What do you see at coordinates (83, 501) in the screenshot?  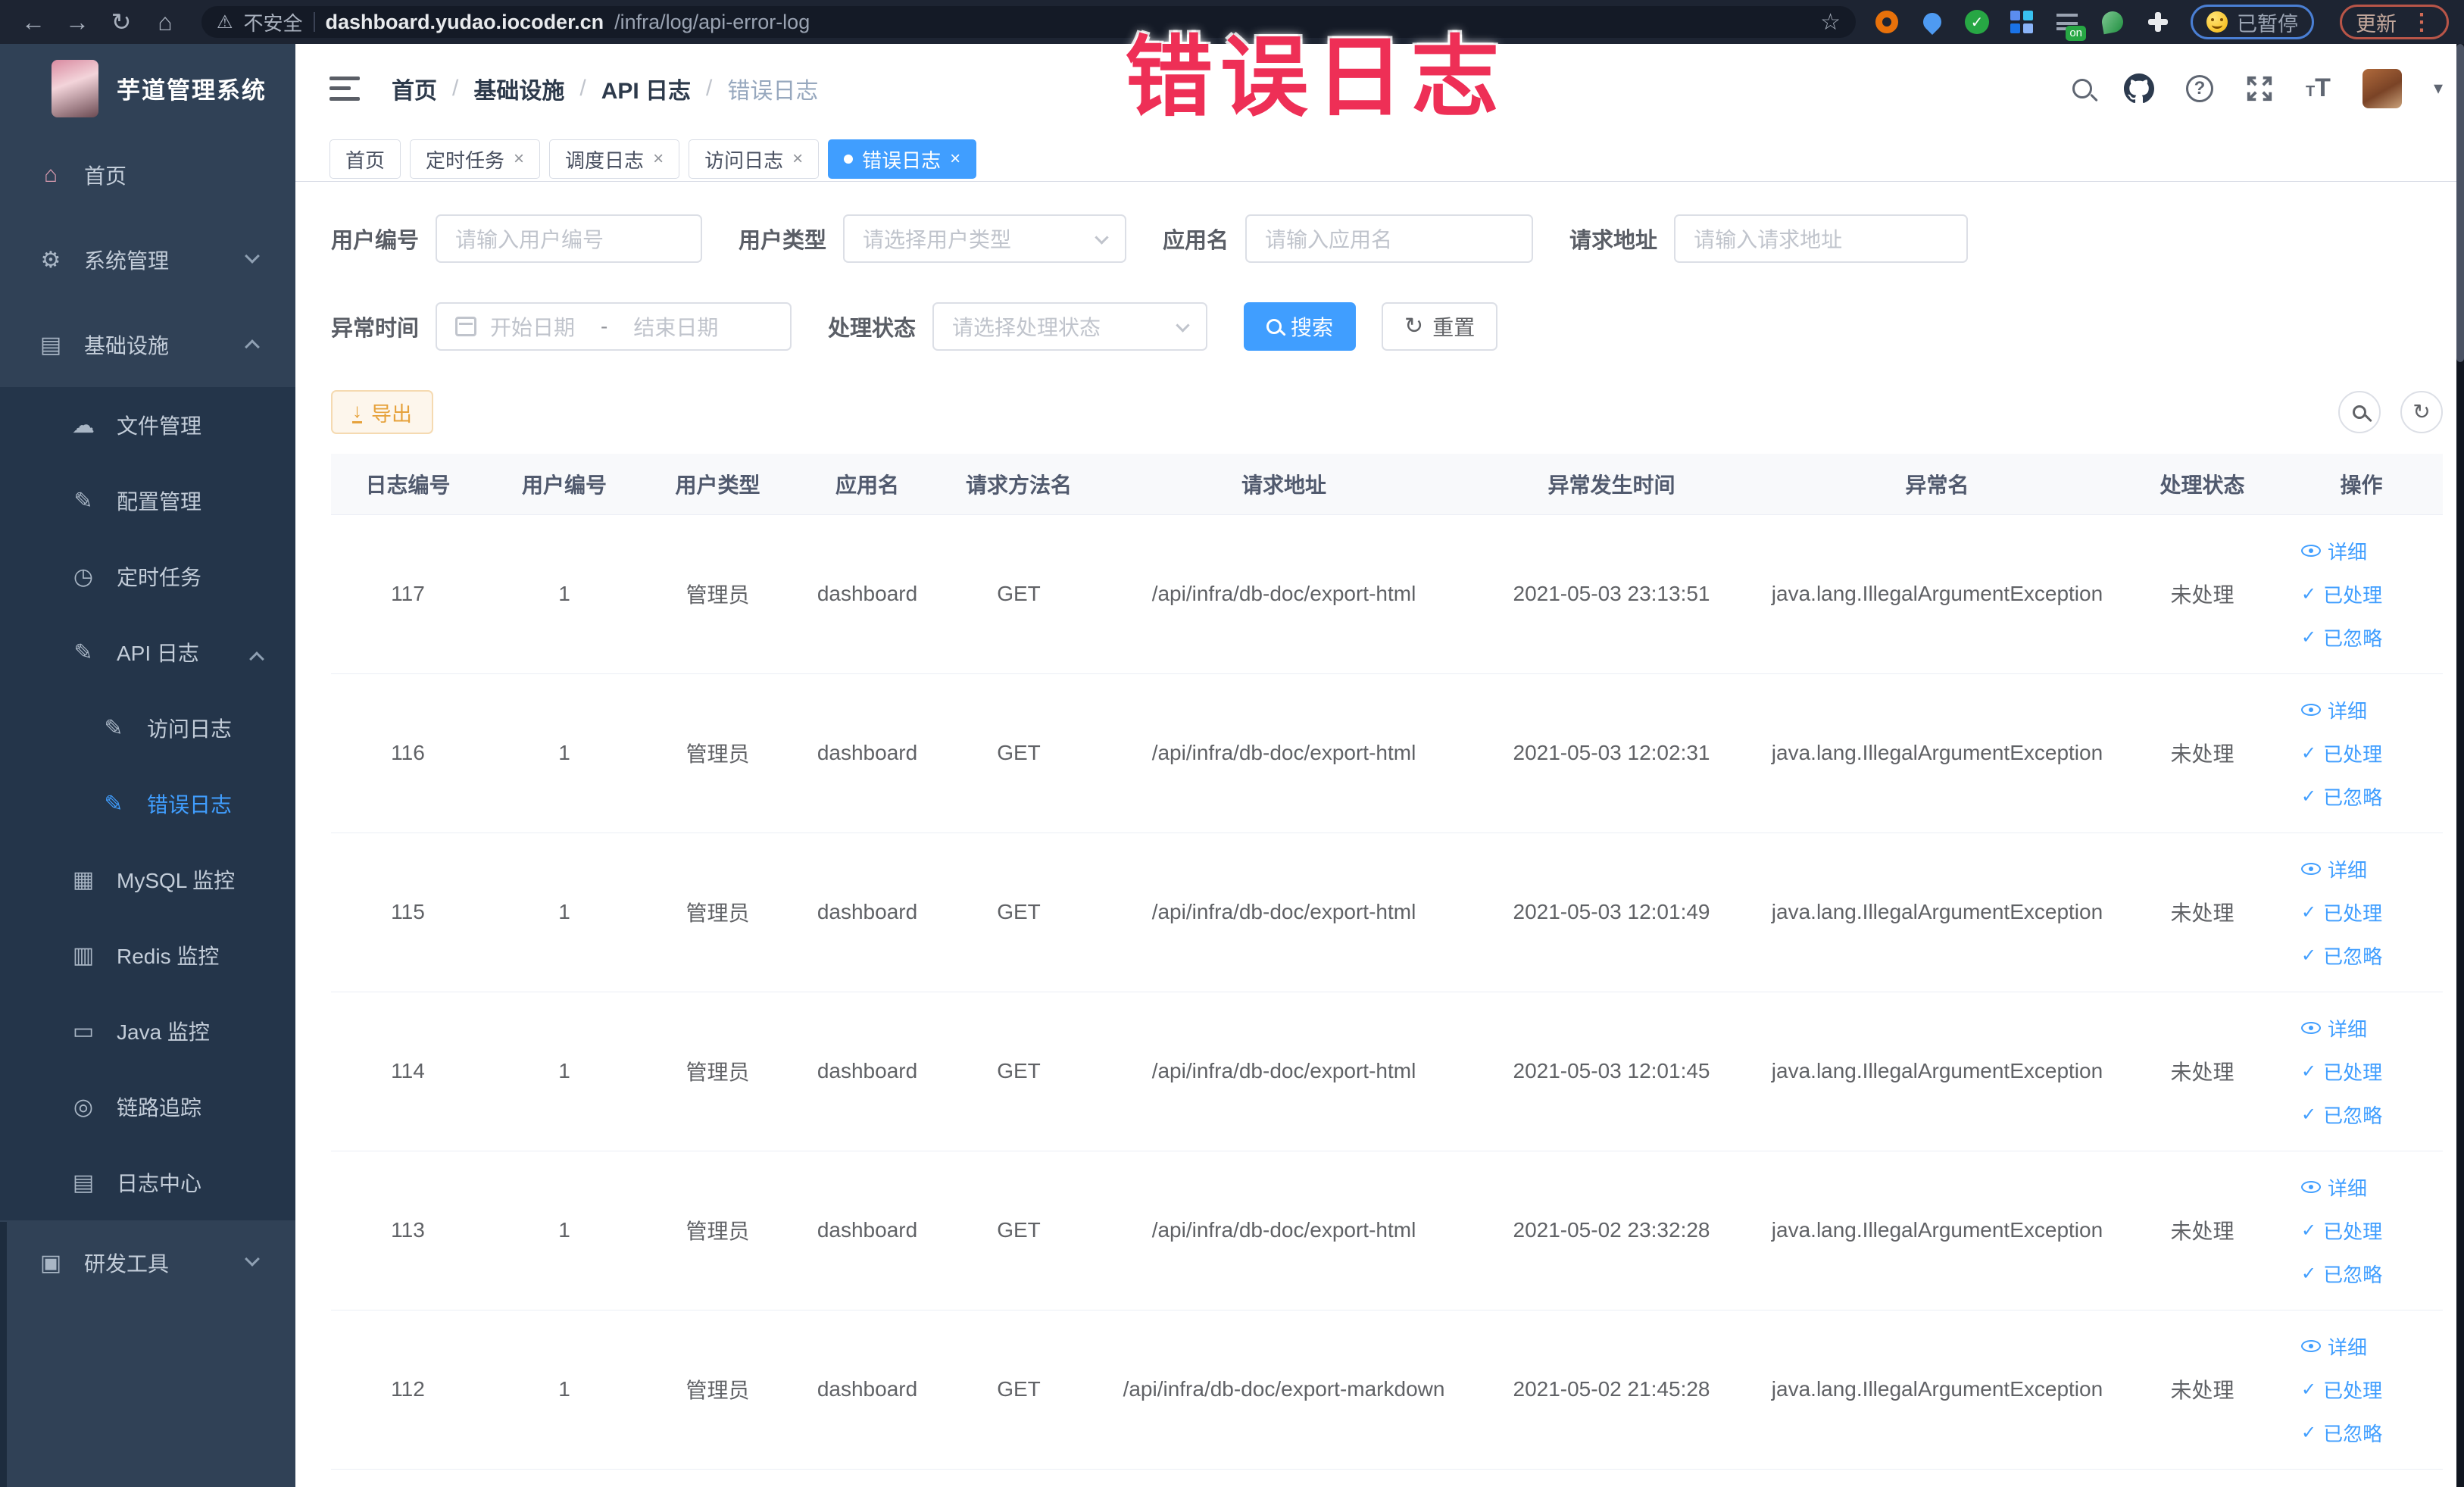 I see `edit-icon: ✎` at bounding box center [83, 501].